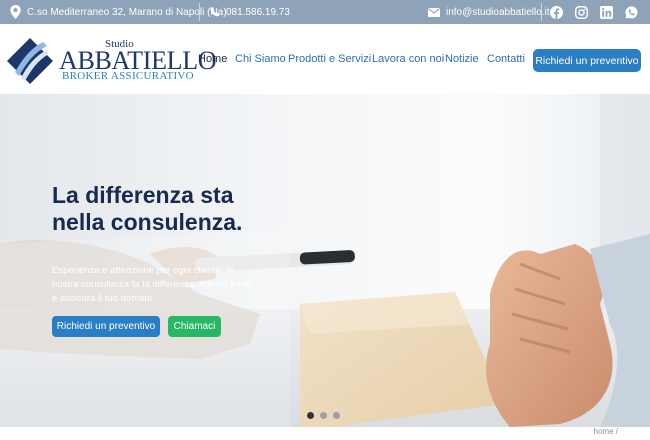 This screenshot has width=650, height=440. Describe the element at coordinates (462, 59) in the screenshot. I see `nav-notizie: Notizie` at that location.